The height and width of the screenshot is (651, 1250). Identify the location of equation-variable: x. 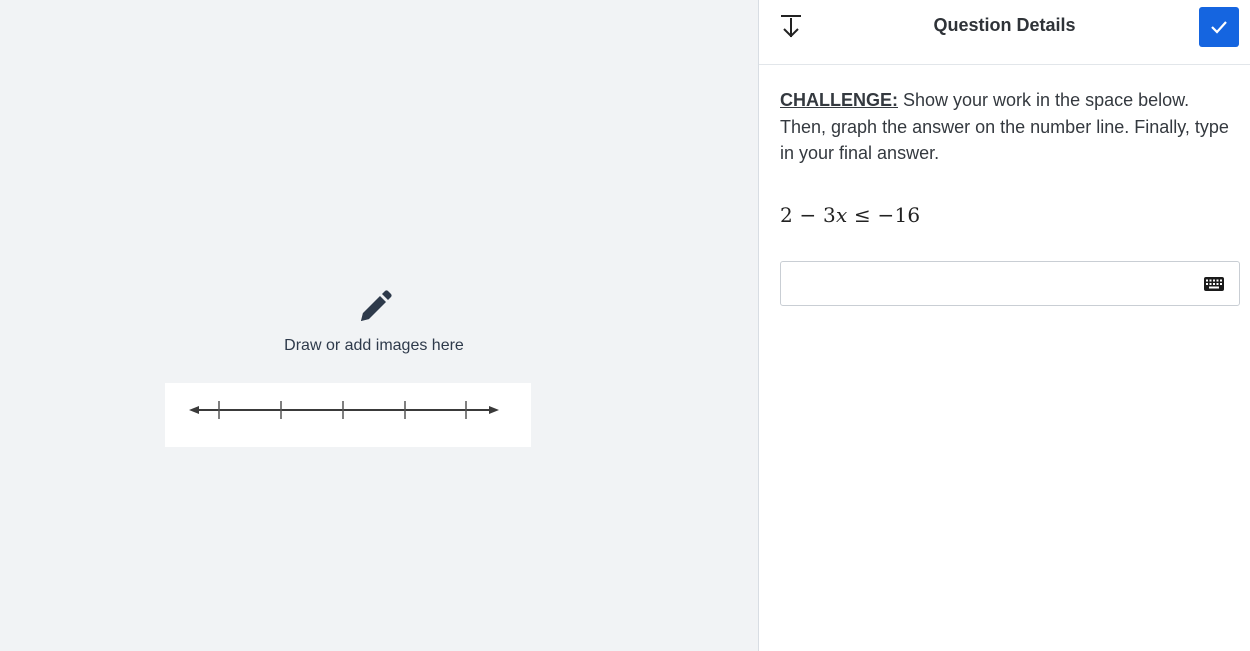
(841, 214).